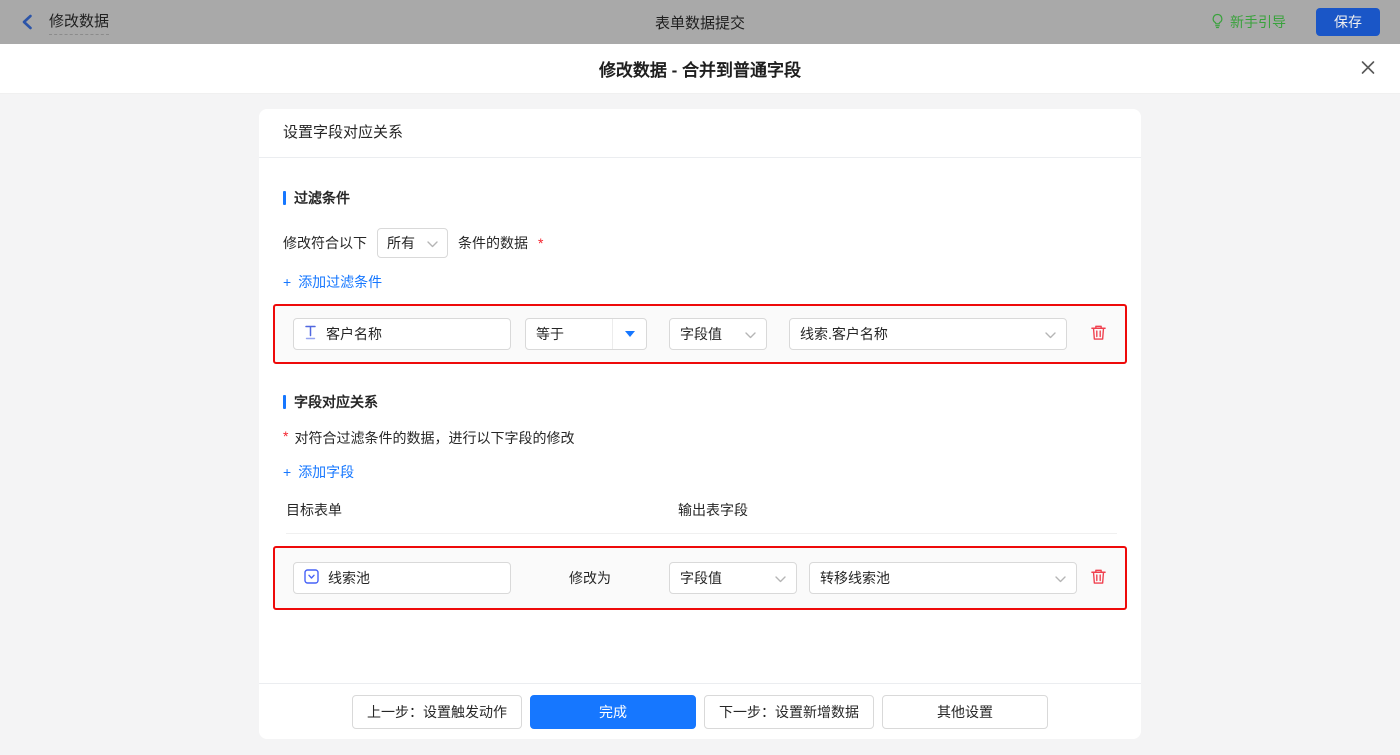  Describe the element at coordinates (1295, 22) in the screenshot. I see `topbar-actions: 新手引导 保存` at that location.